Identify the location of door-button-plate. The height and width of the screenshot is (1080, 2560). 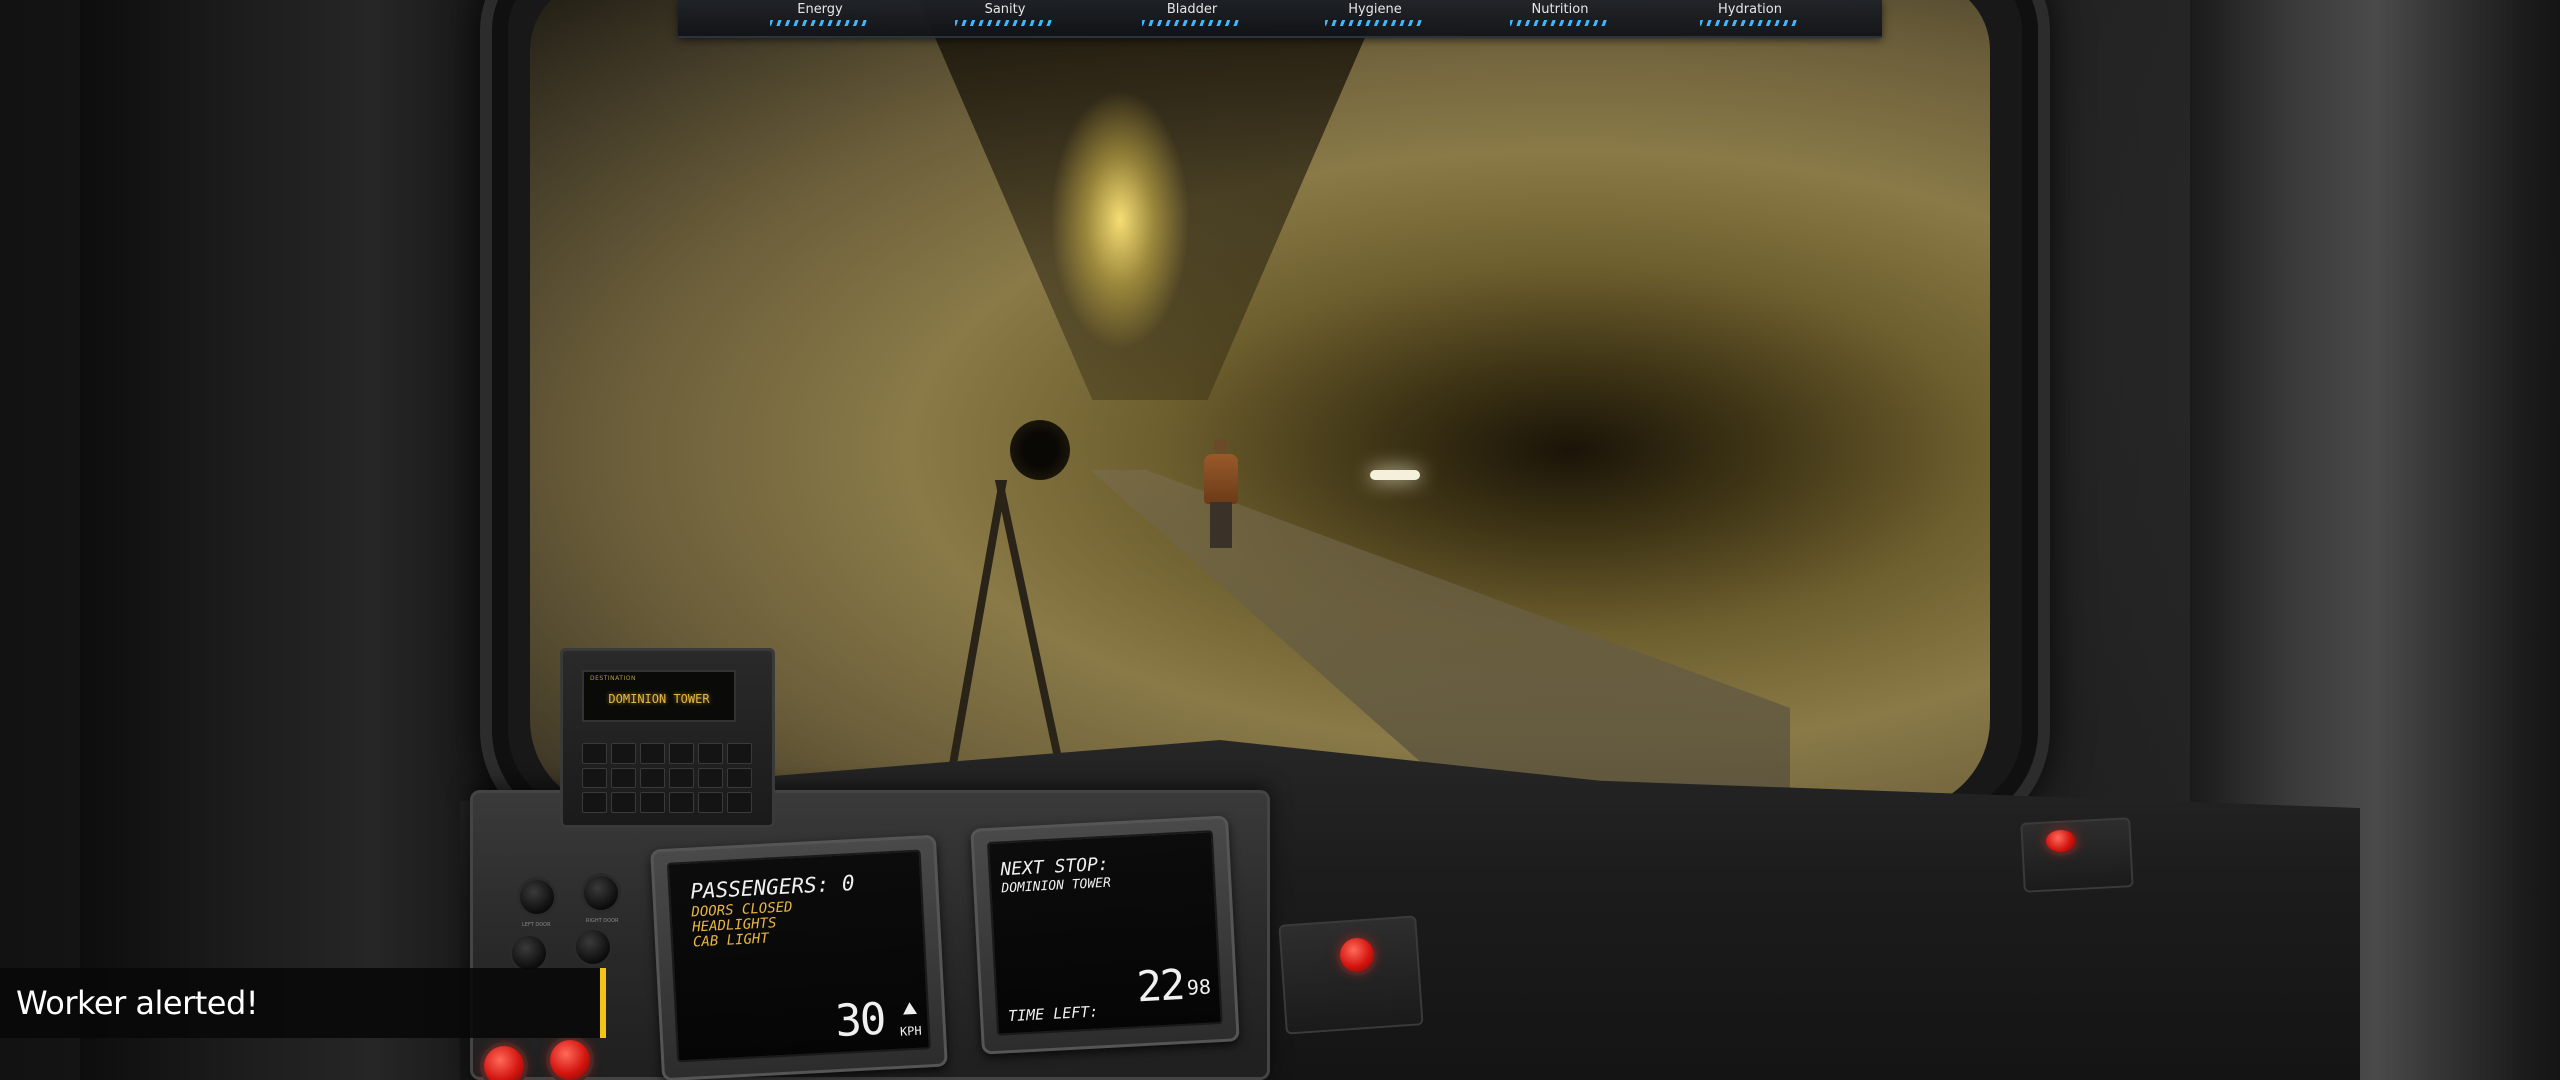
(2077, 855).